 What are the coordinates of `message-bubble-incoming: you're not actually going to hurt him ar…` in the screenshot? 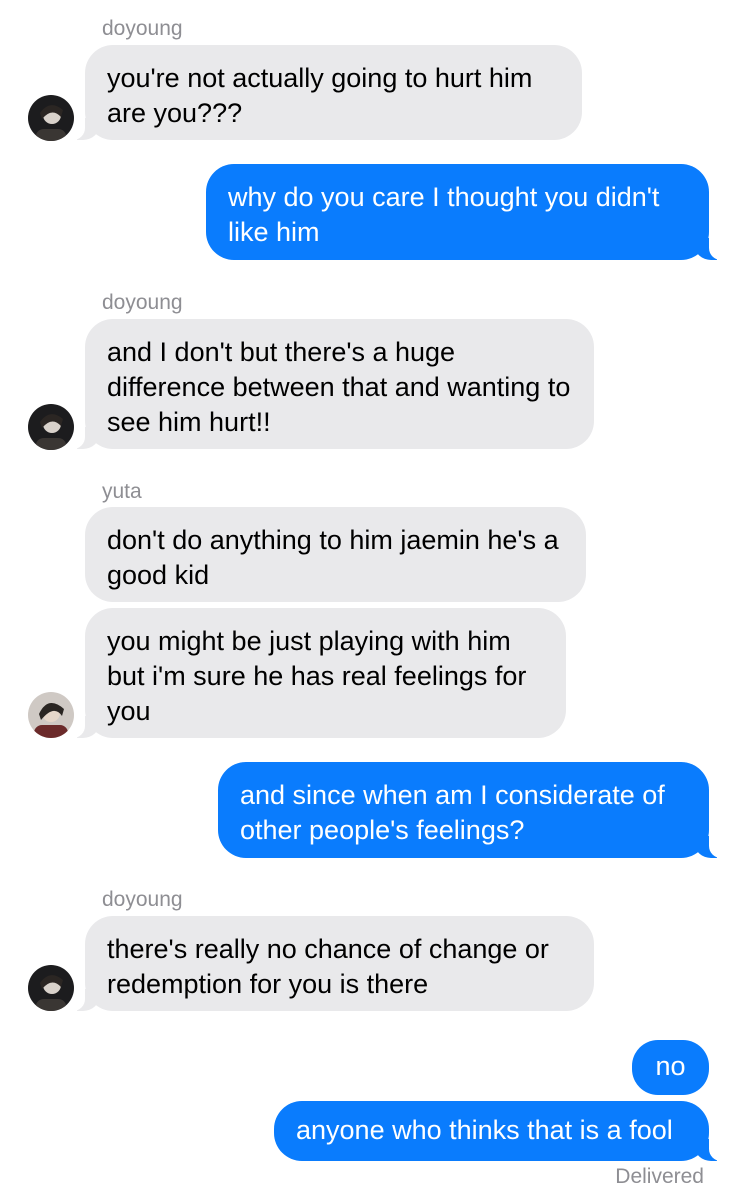 It's located at (324, 92).